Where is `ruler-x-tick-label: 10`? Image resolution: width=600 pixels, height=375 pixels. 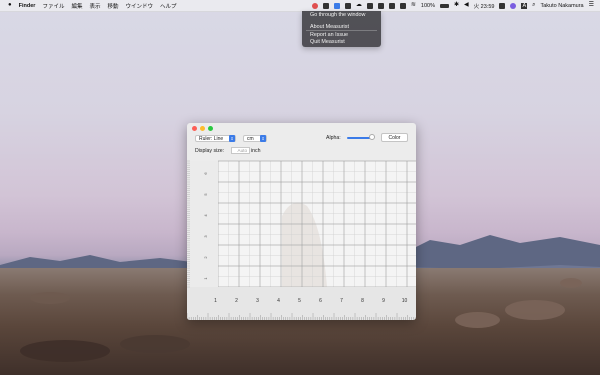 ruler-x-tick-label: 10 is located at coordinates (405, 301).